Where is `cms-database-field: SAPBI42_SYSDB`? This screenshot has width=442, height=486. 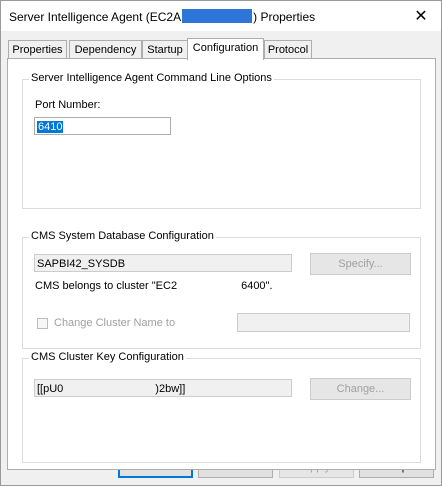
cms-database-field: SAPBI42_SYSDB is located at coordinates (163, 263).